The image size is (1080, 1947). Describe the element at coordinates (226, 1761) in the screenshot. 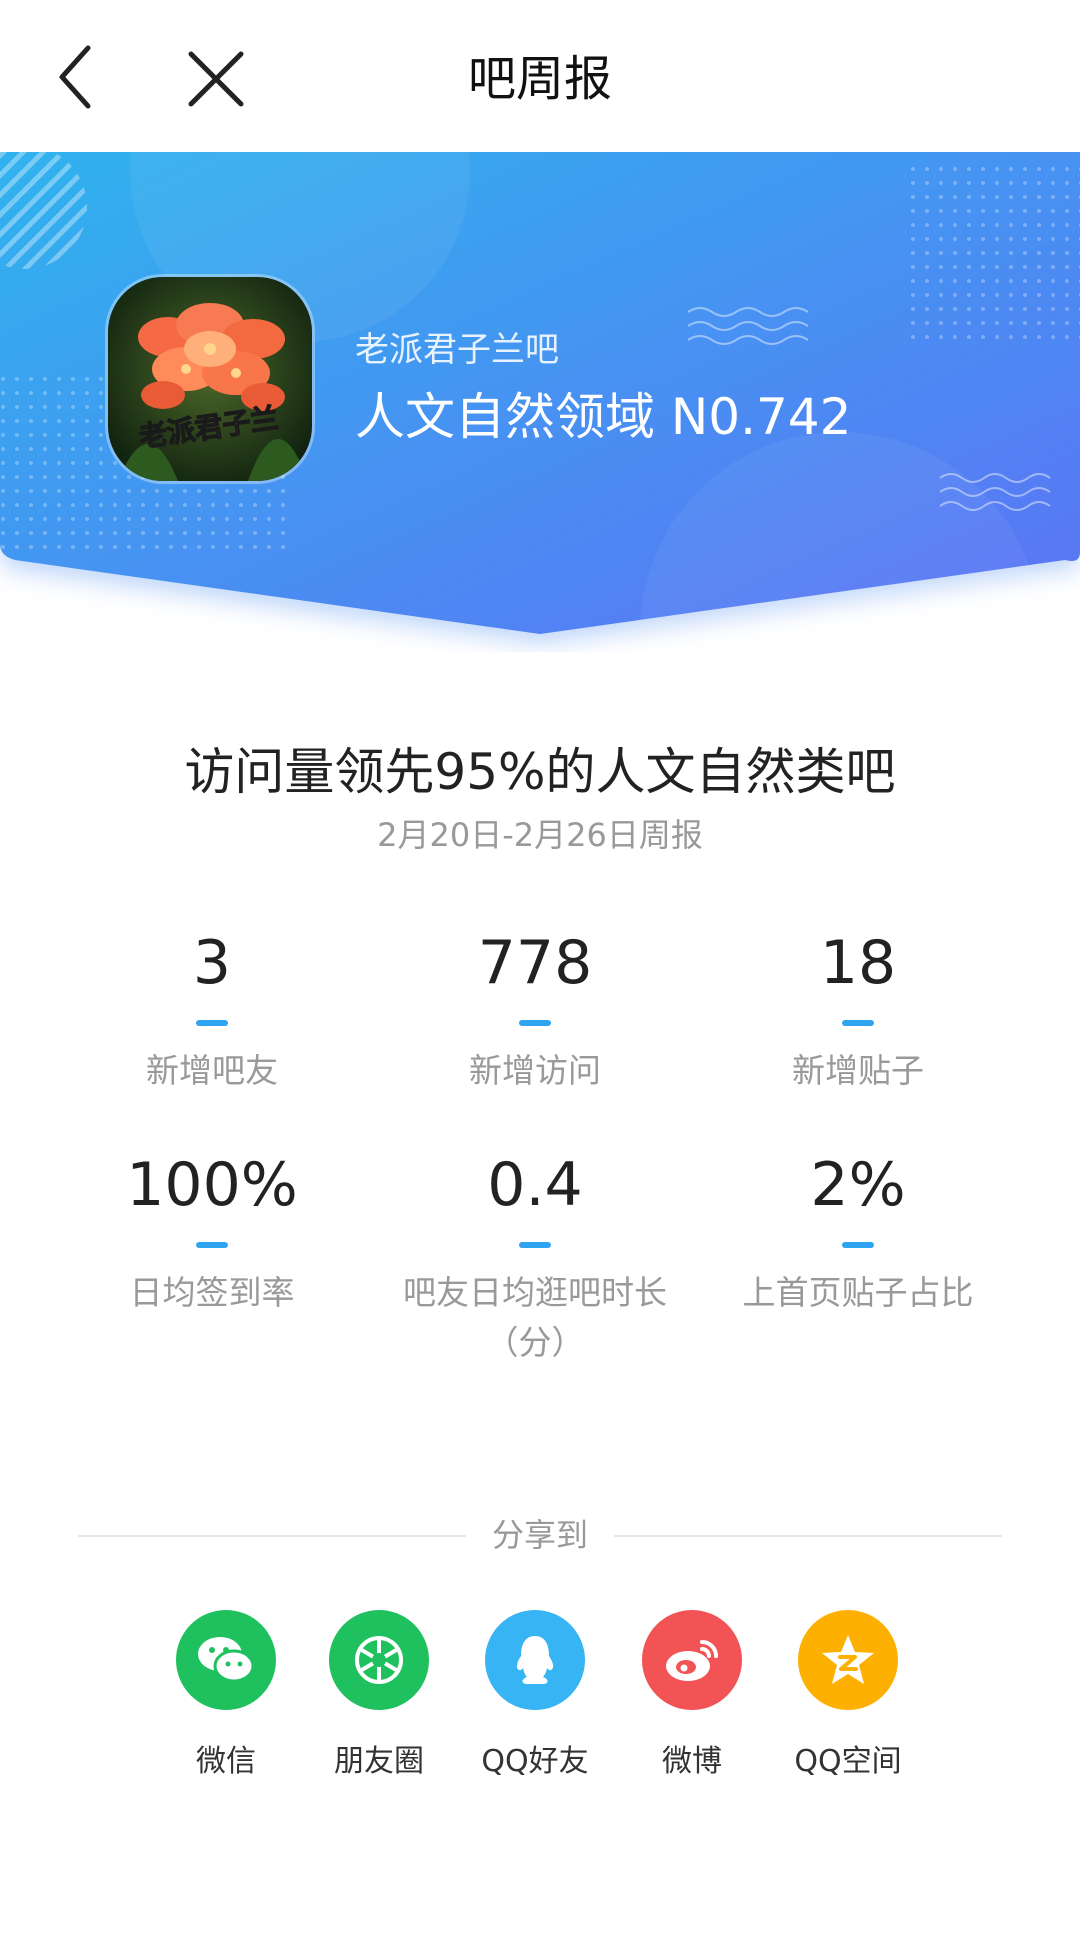

I see `share-label: 微信` at that location.